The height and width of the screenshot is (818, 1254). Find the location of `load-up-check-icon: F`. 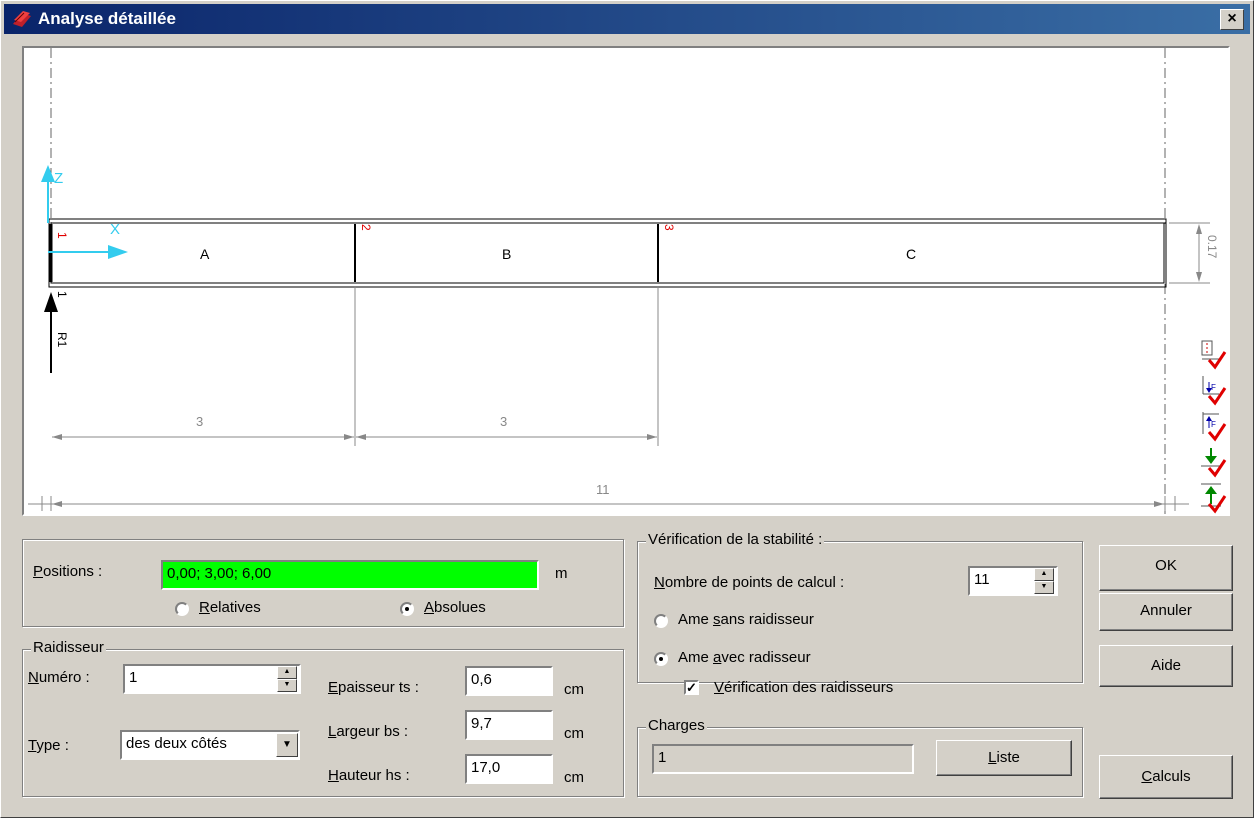

load-up-check-icon: F is located at coordinates (1213, 426).